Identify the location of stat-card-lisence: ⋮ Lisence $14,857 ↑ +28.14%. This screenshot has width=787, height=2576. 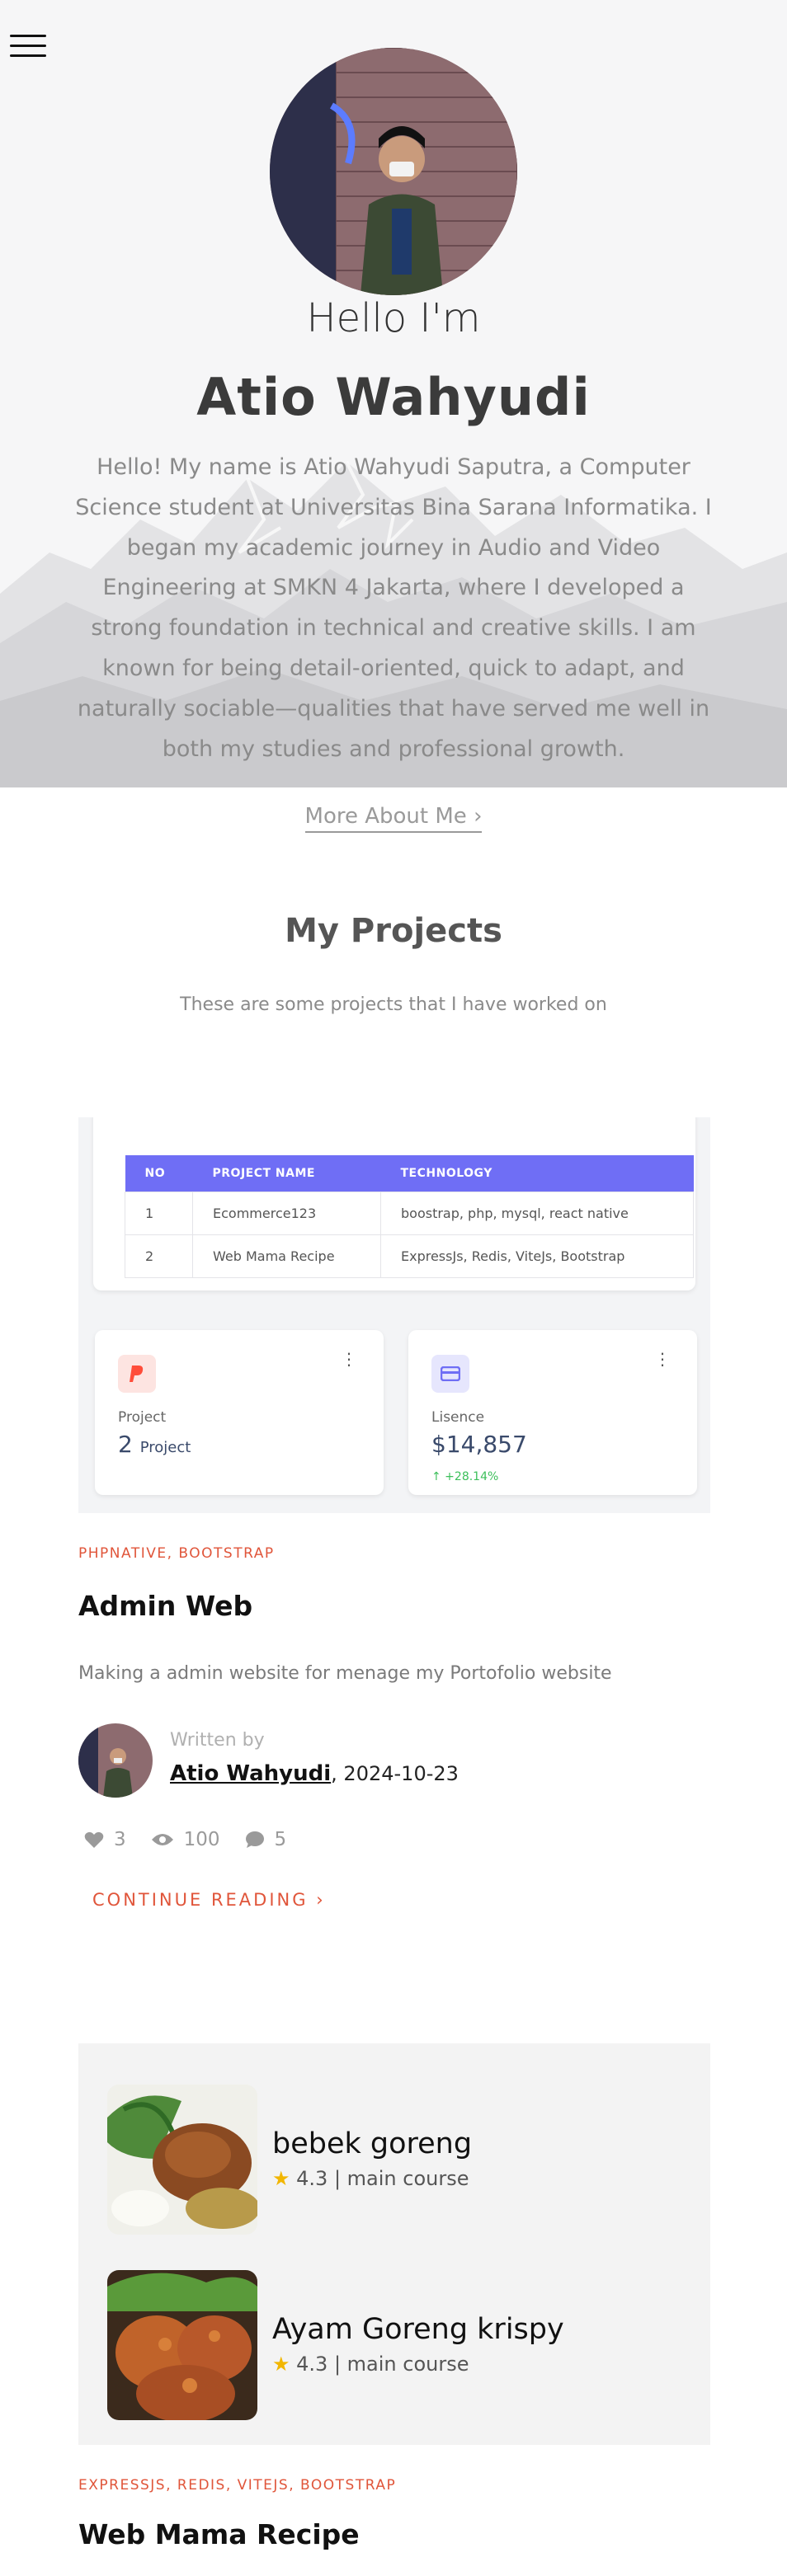
(552, 1412).